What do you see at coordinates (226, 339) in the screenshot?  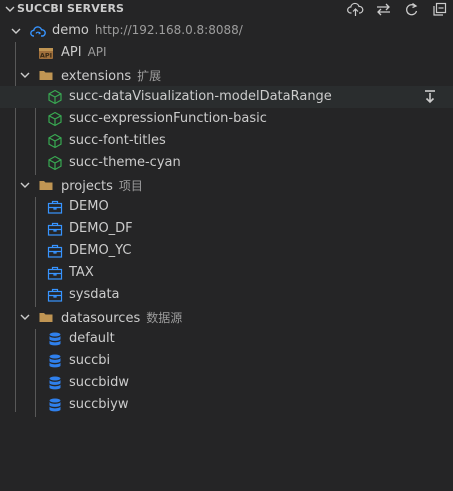 I see `datasource-item: default` at bounding box center [226, 339].